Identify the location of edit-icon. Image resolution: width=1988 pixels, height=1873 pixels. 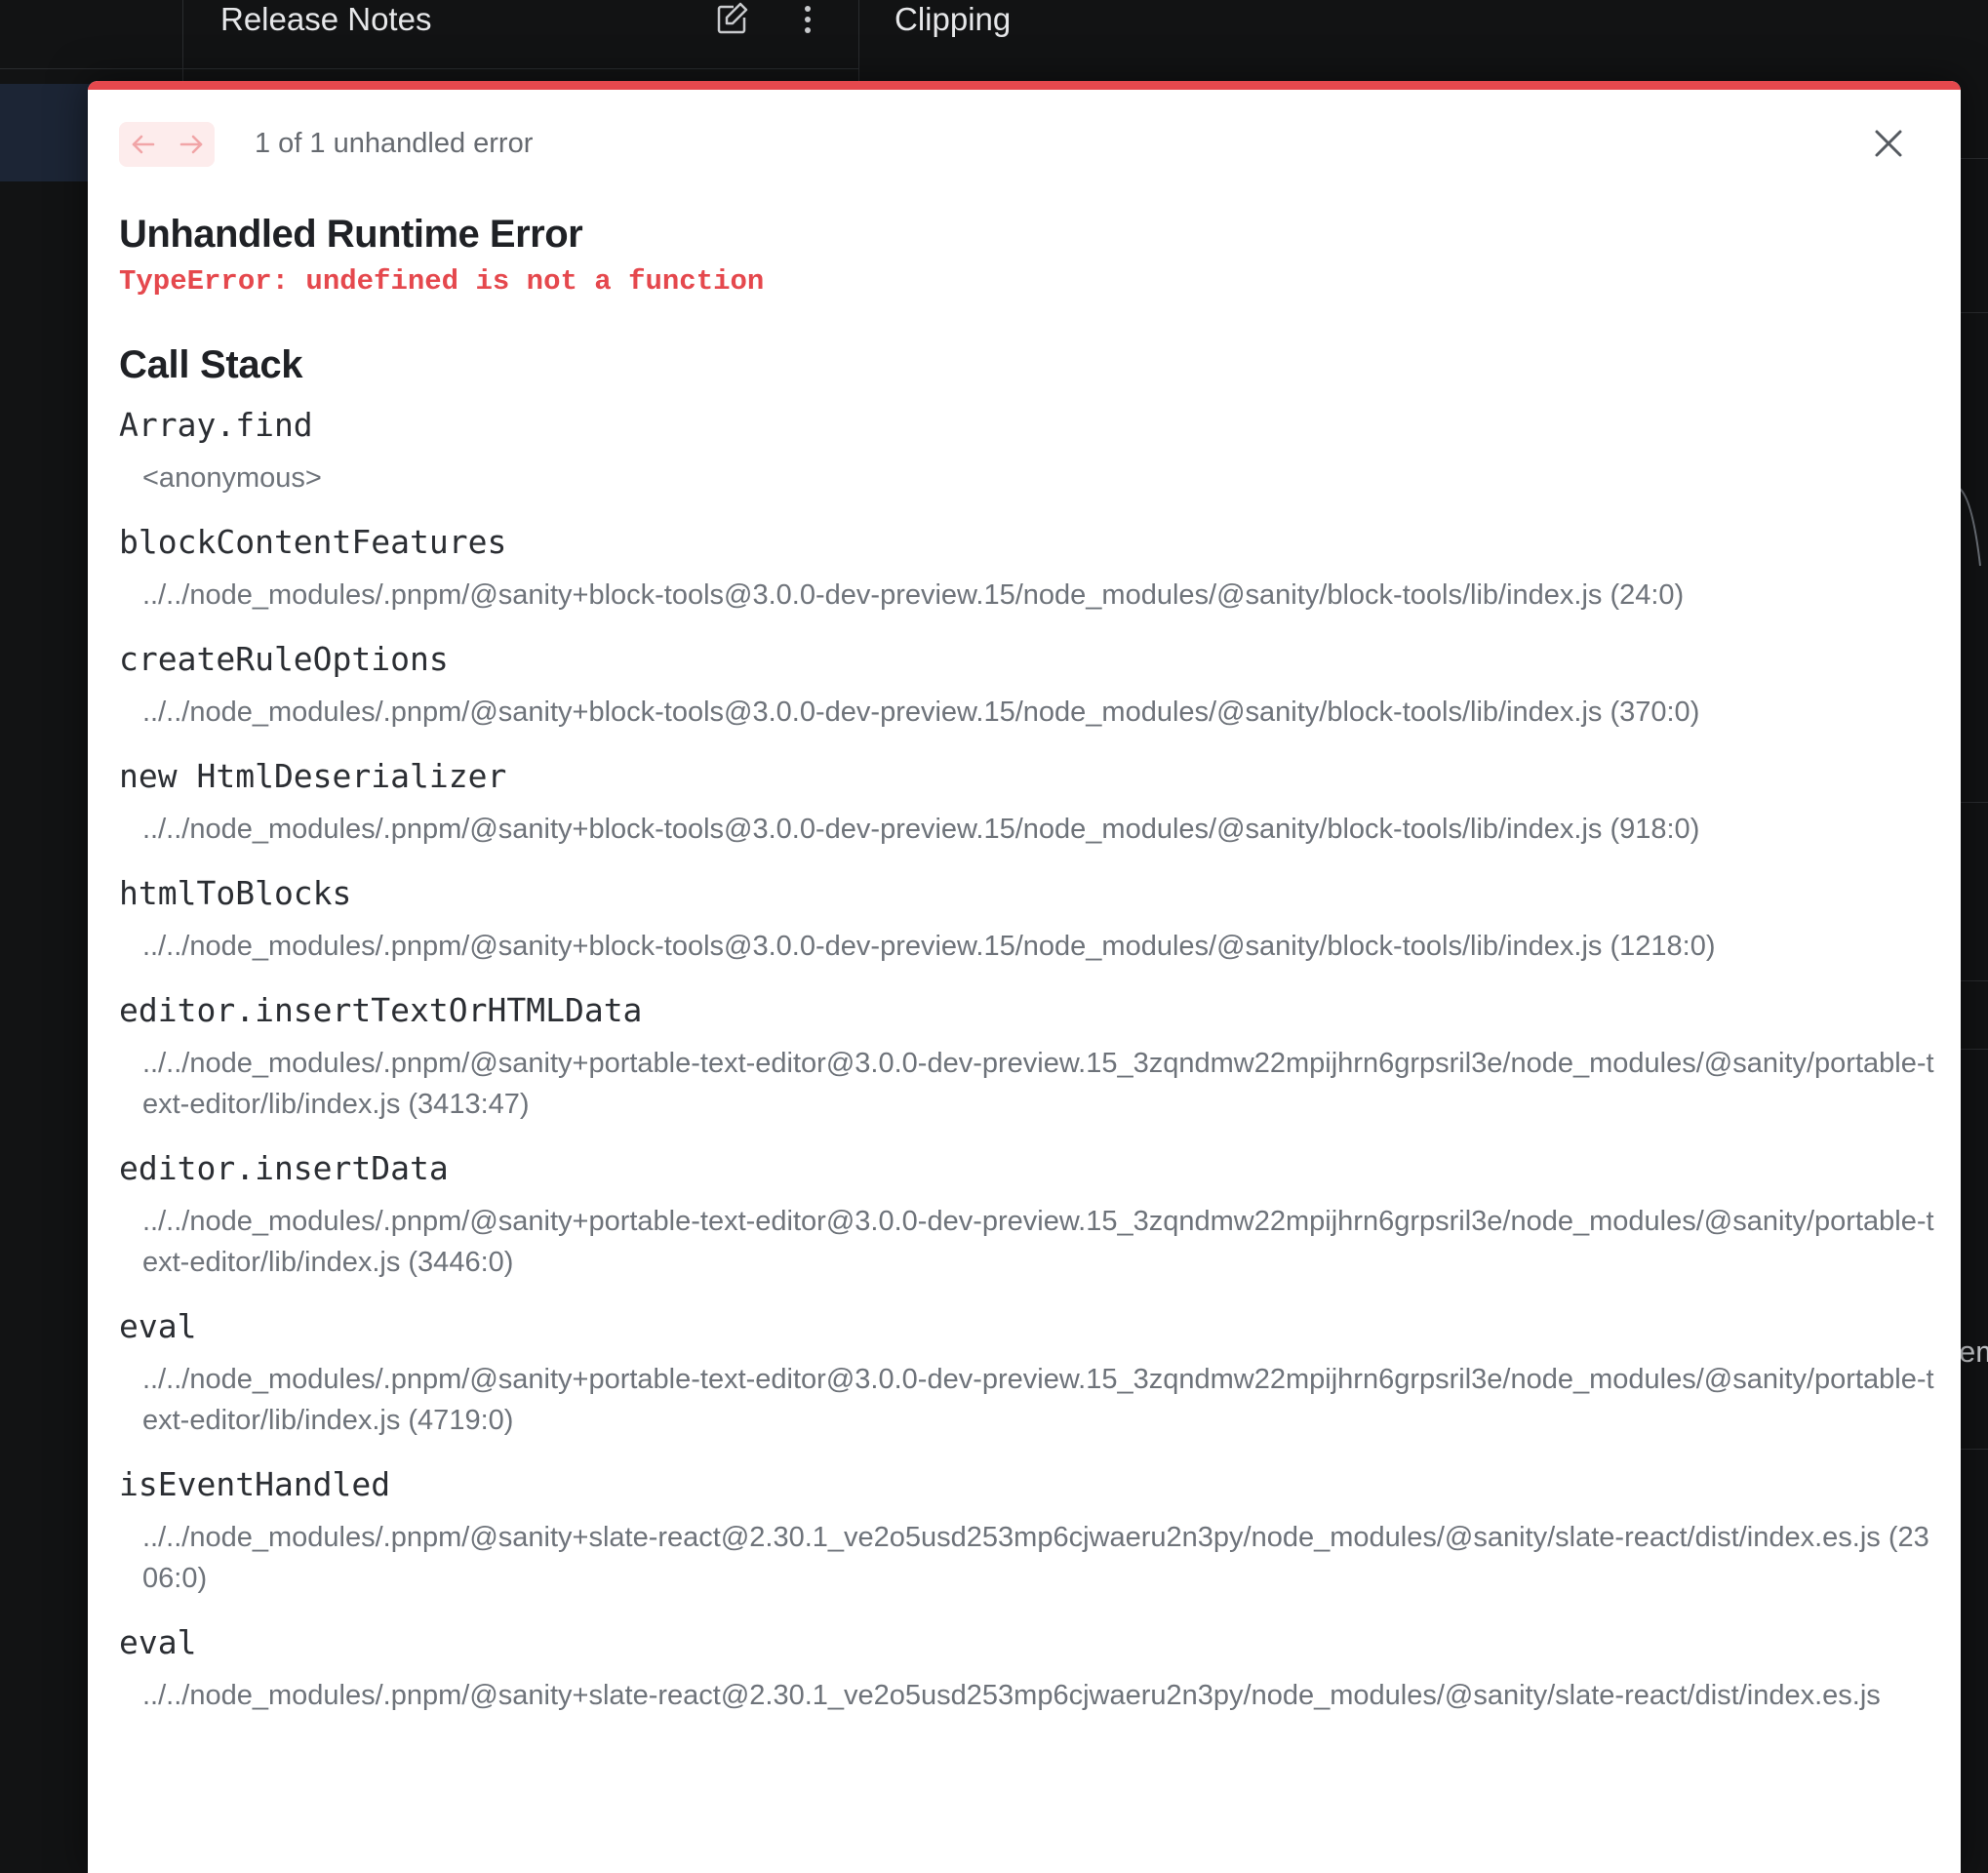
(731, 19).